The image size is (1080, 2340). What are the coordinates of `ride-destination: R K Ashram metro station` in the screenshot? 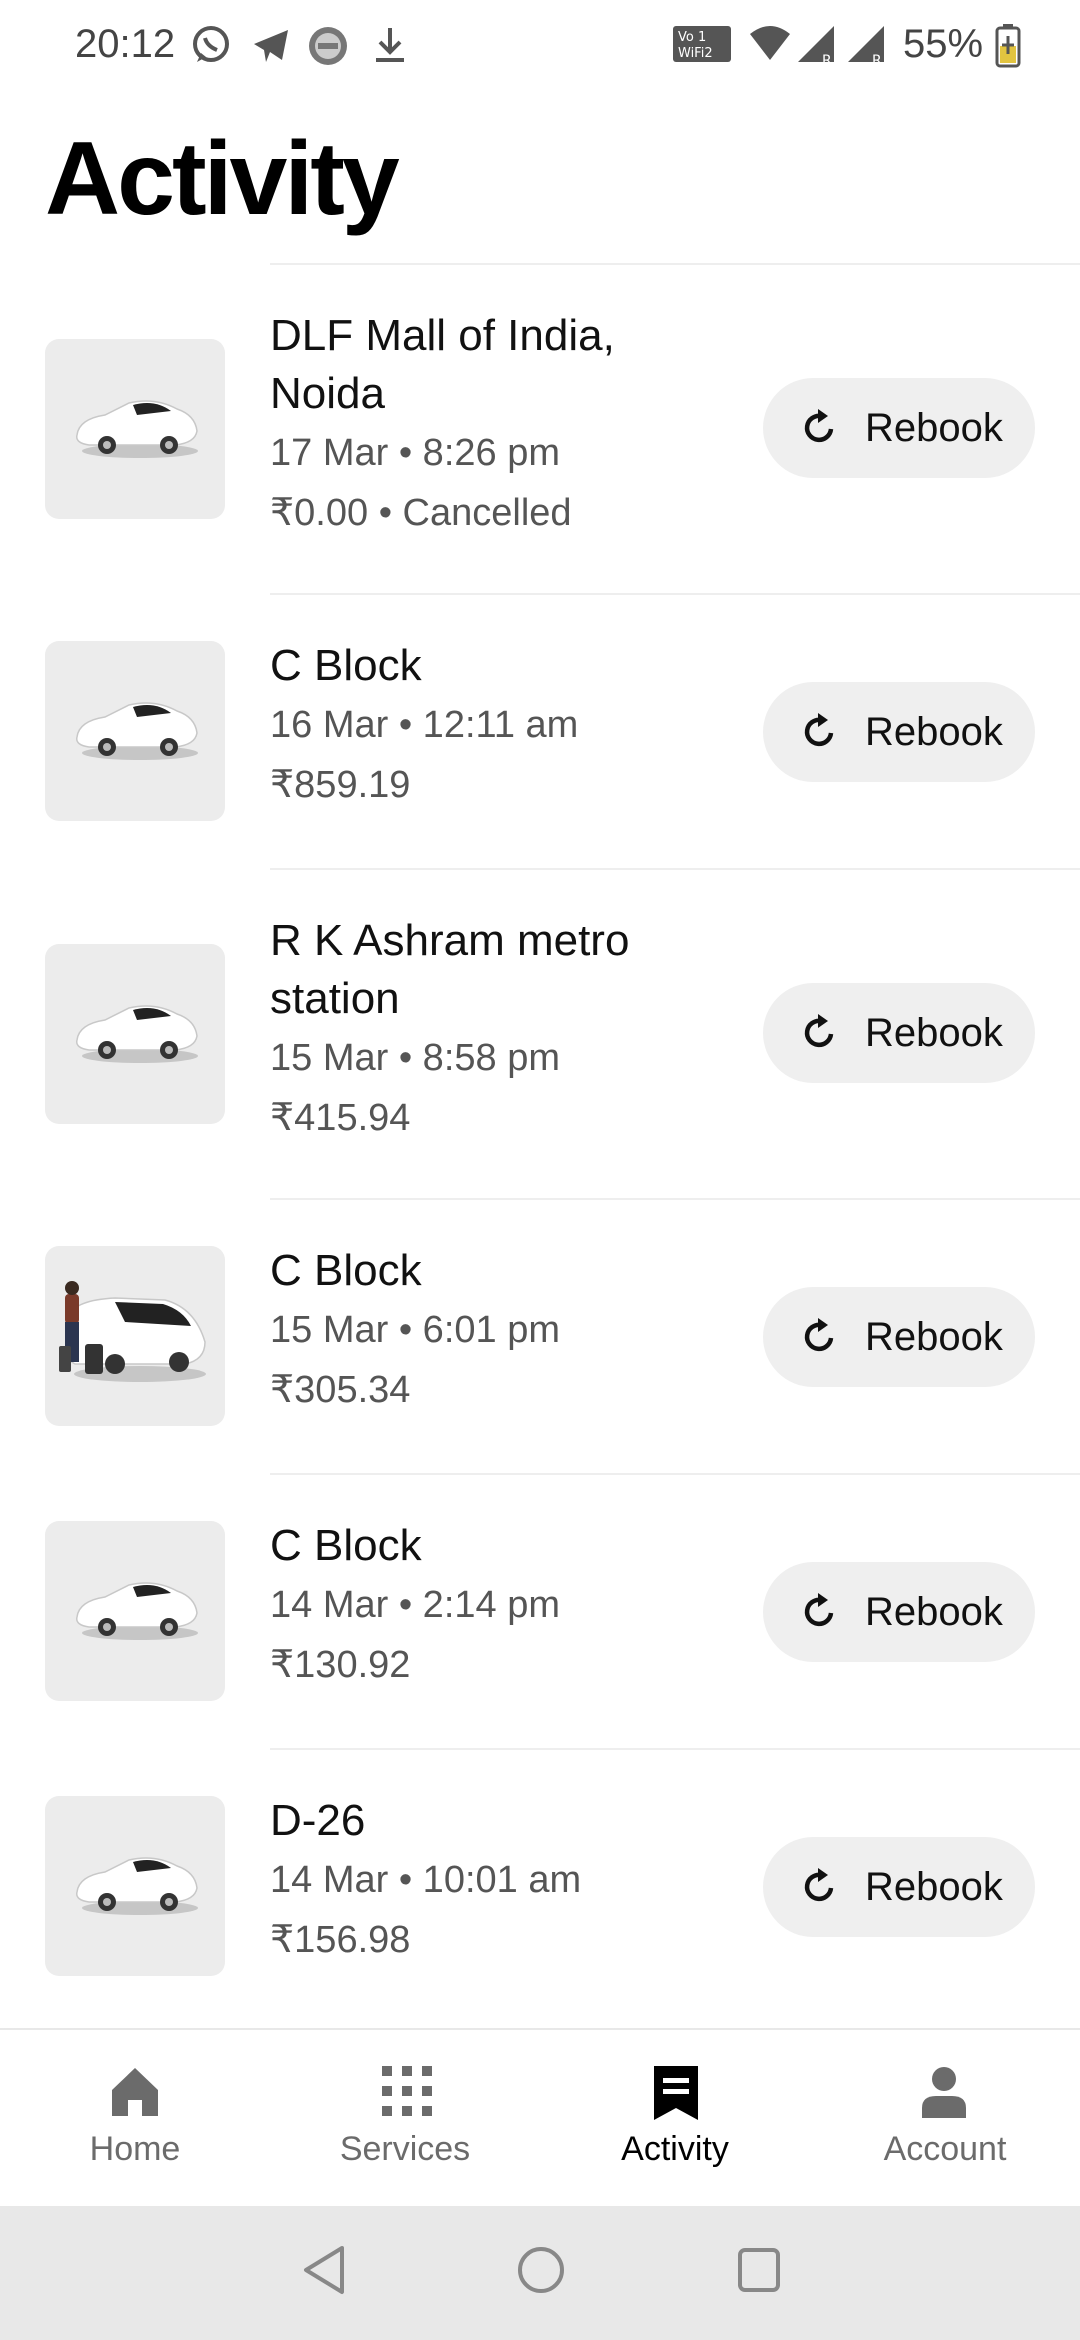 It's located at (450, 969).